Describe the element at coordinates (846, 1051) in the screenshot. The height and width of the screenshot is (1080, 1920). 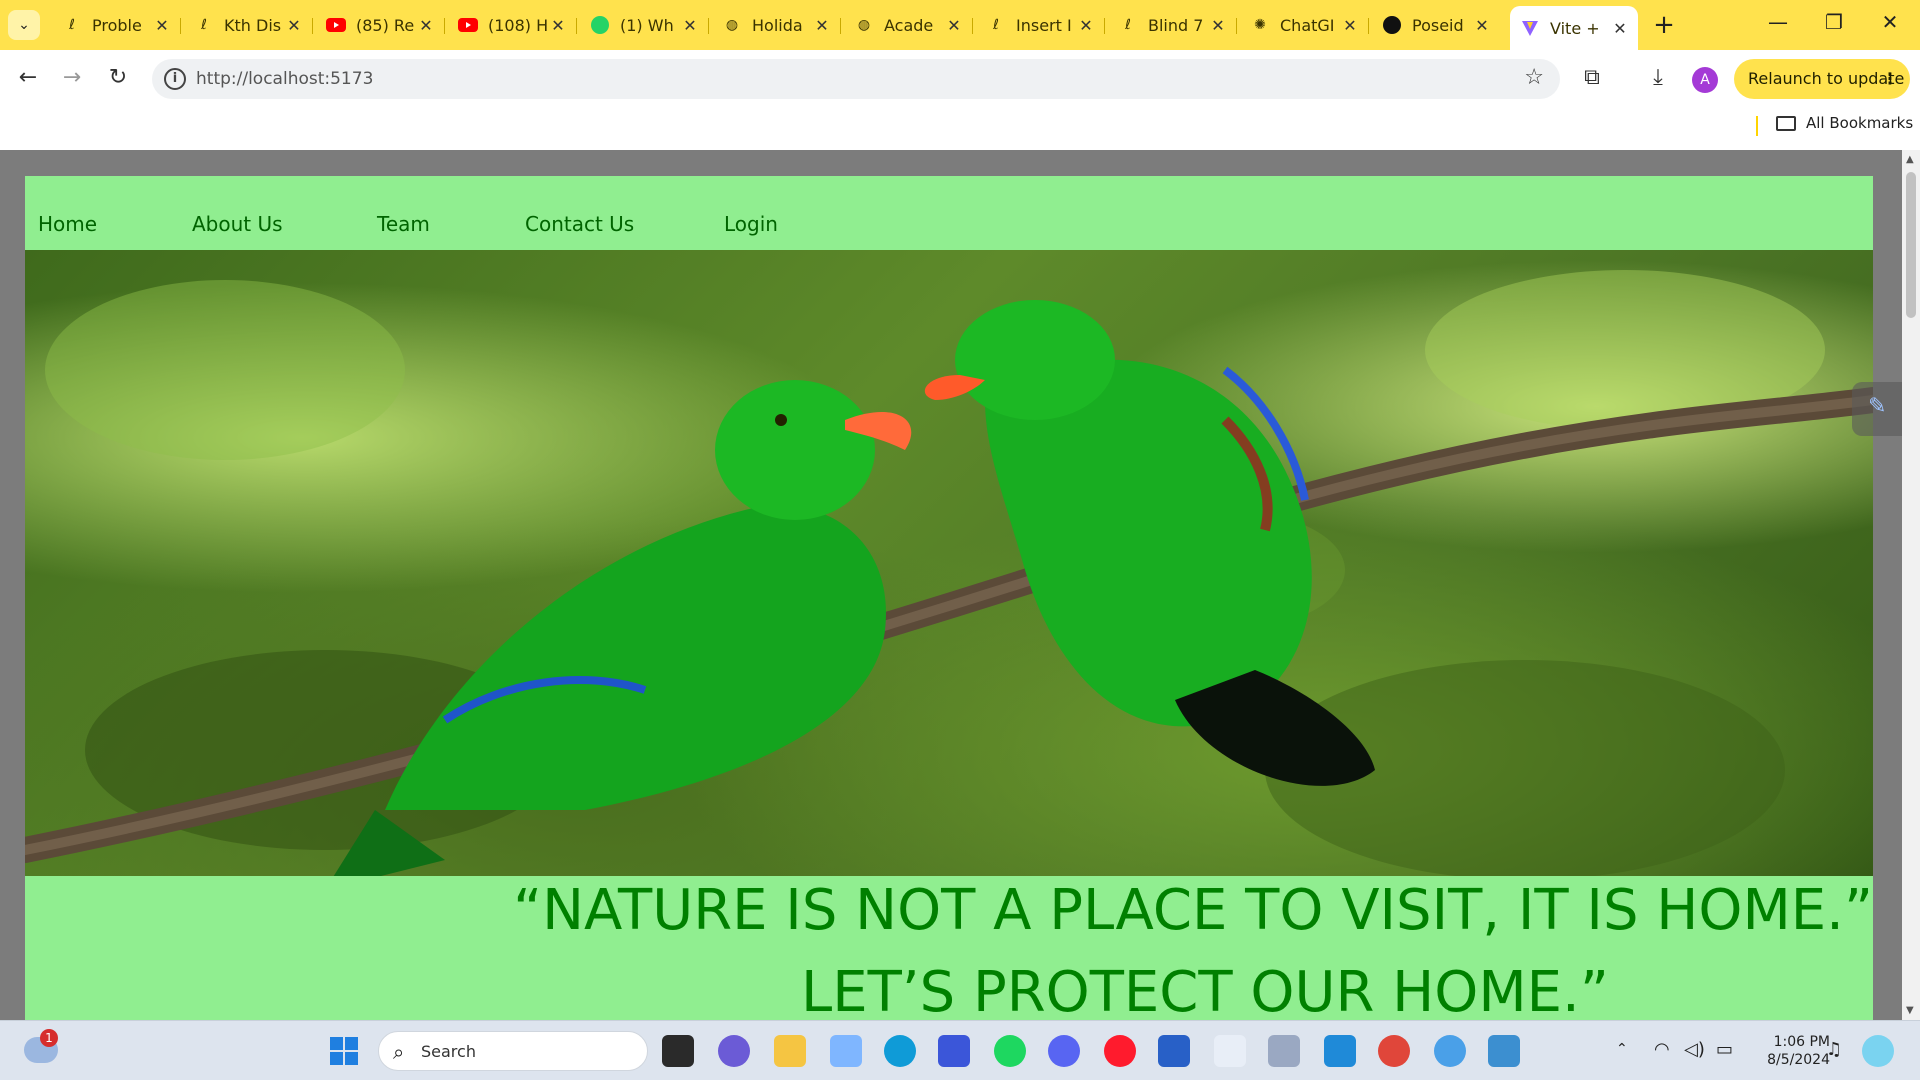
I see `app-icon` at that location.